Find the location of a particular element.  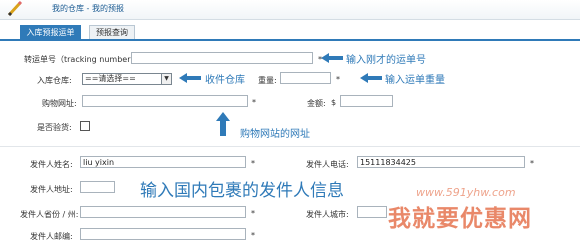

warehouse-selected-value: ==请选择== is located at coordinates (110, 78).